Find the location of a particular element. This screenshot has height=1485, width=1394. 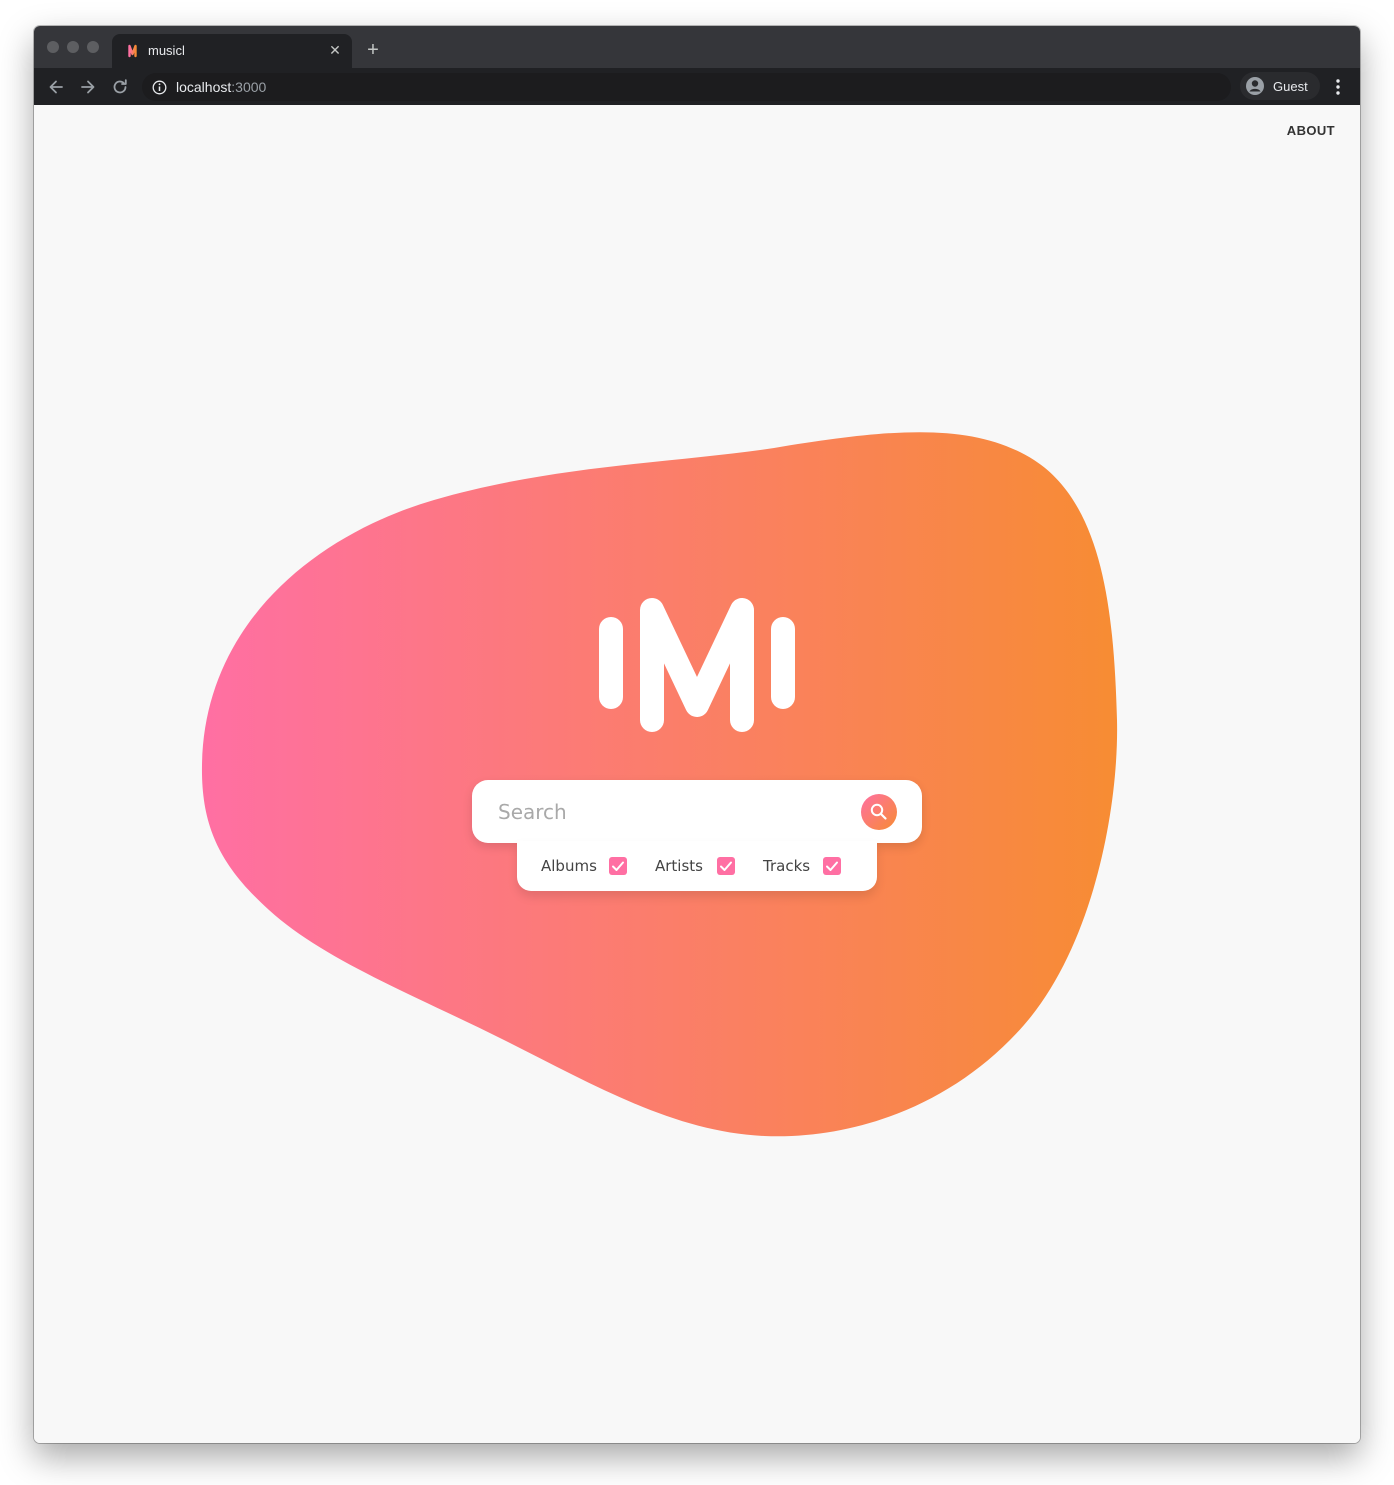

url-text: localhost:3000 is located at coordinates (221, 87).